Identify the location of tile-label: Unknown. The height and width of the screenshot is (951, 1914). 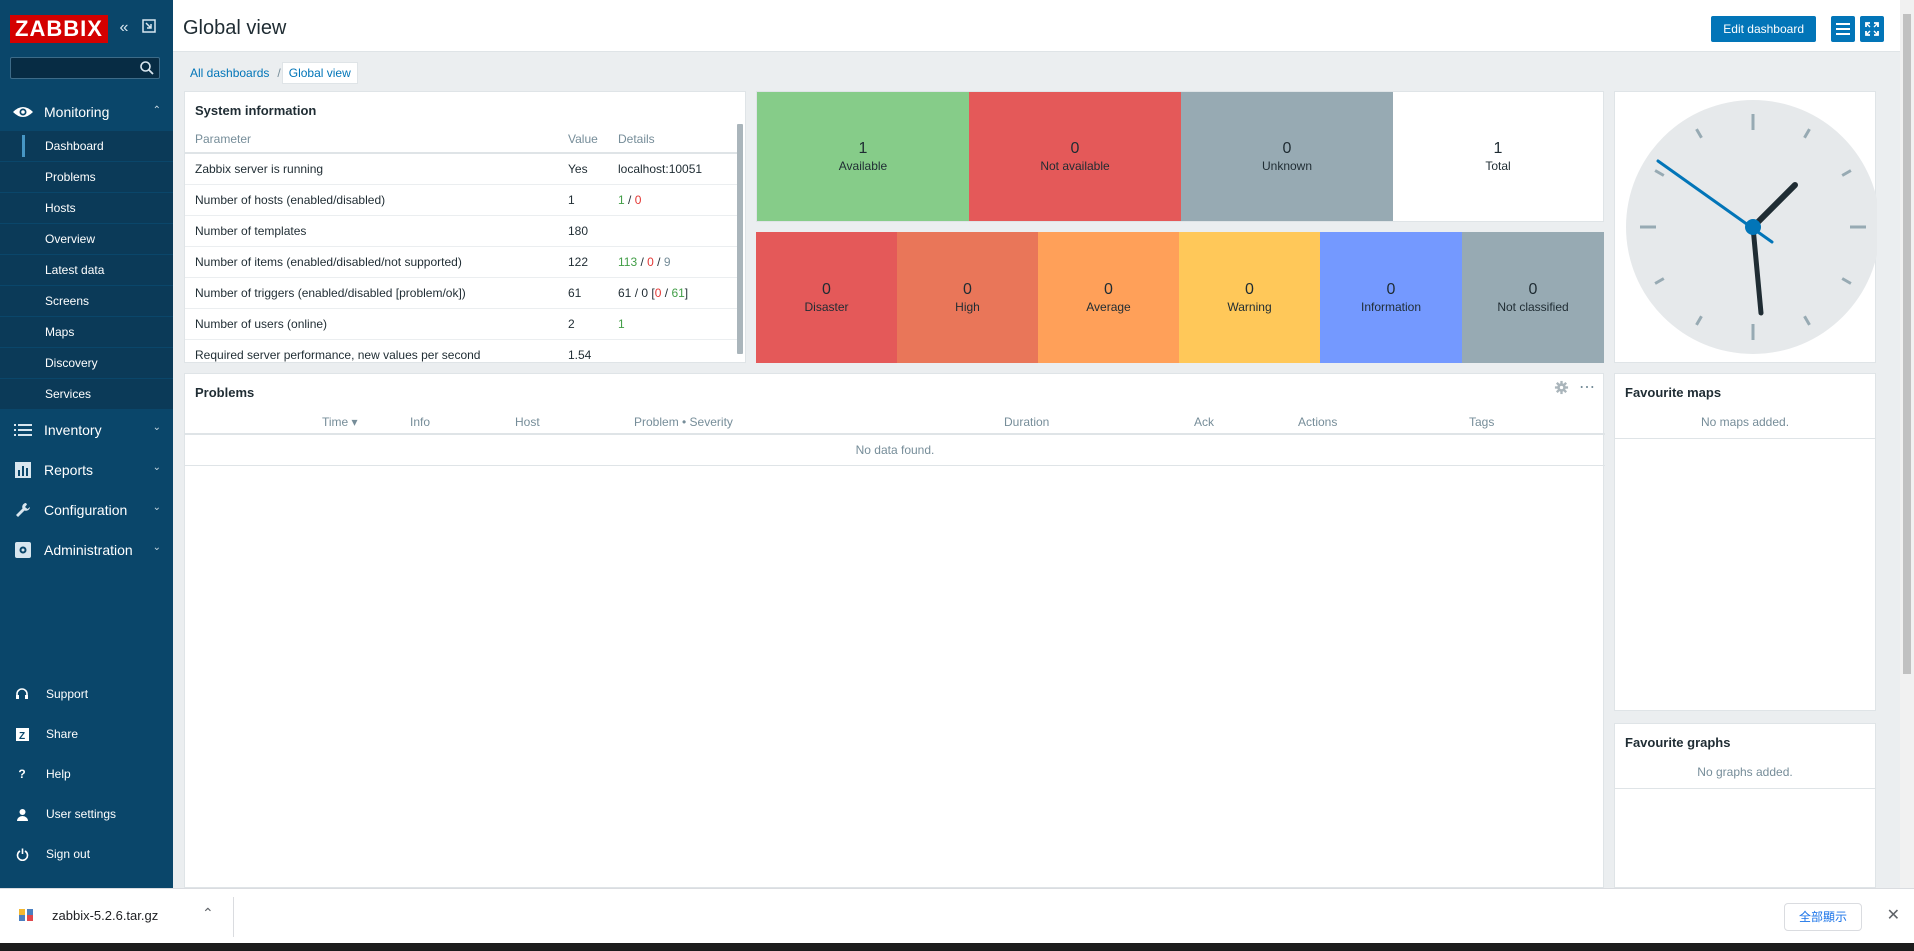
(1287, 165).